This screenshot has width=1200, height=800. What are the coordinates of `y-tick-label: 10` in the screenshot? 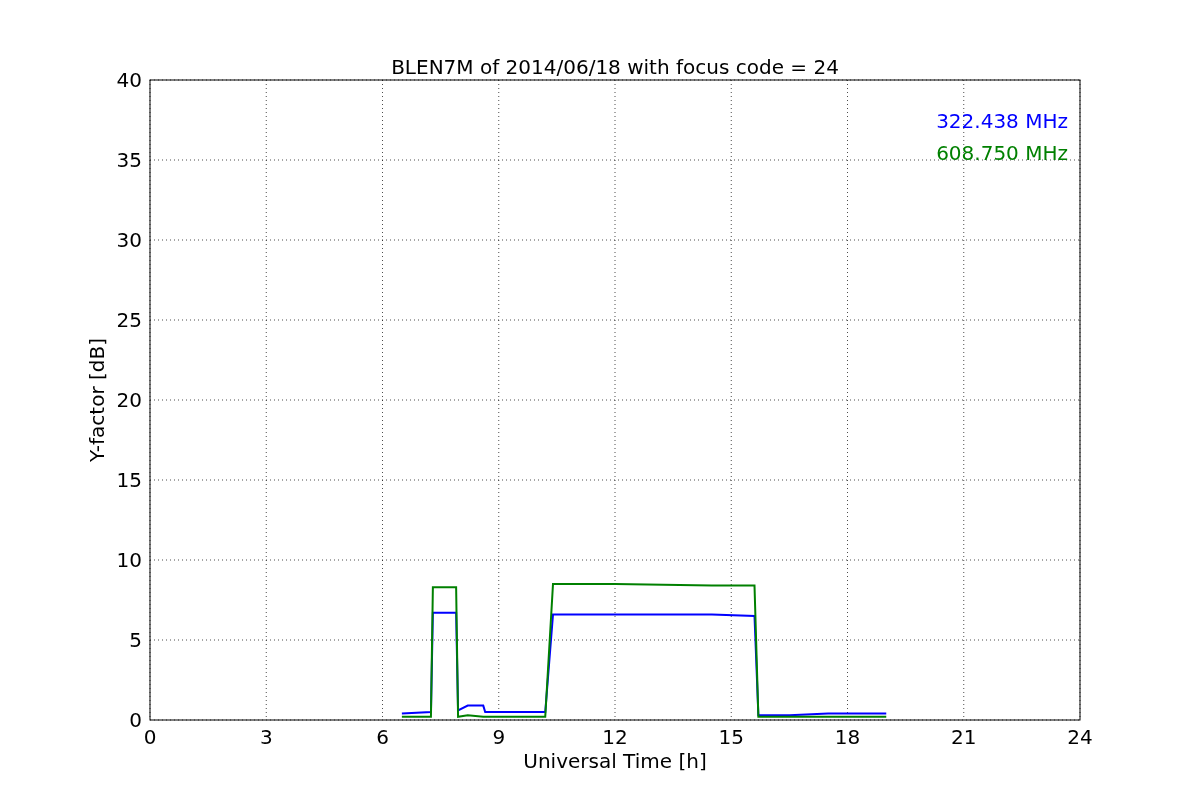 It's located at (129, 560).